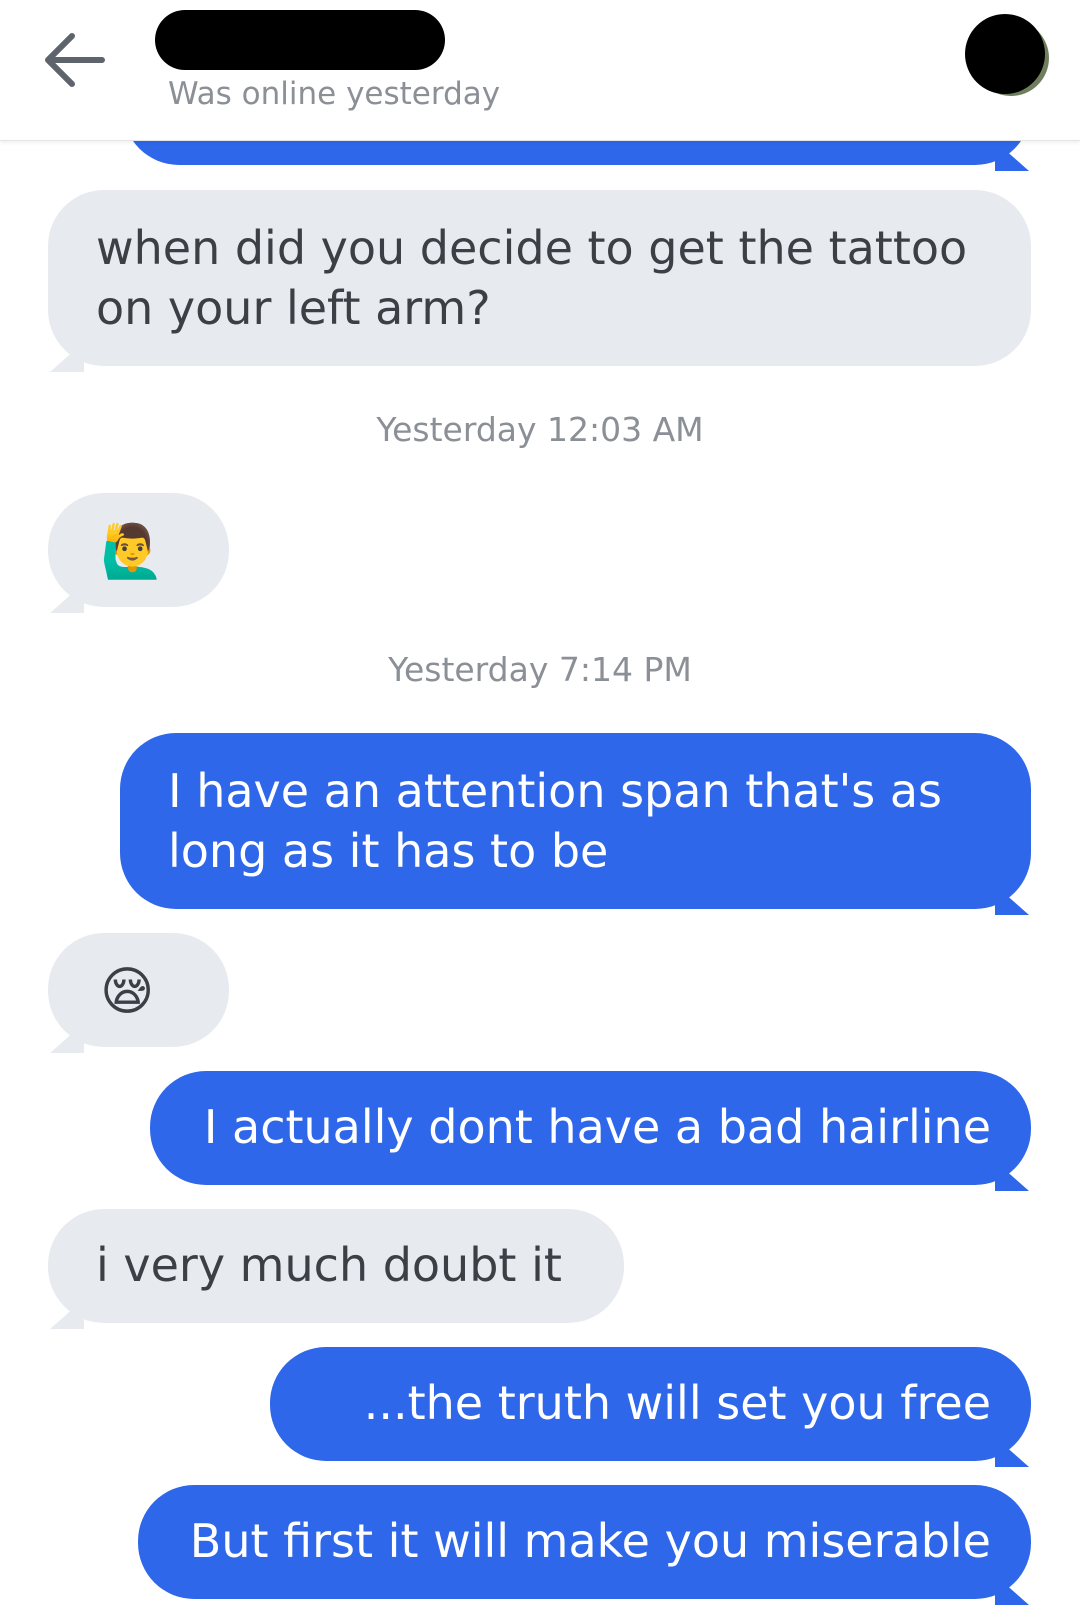 The image size is (1080, 1620). I want to click on message-bubble-outgoing: I actually dont have a bad hairline, so click(590, 1131).